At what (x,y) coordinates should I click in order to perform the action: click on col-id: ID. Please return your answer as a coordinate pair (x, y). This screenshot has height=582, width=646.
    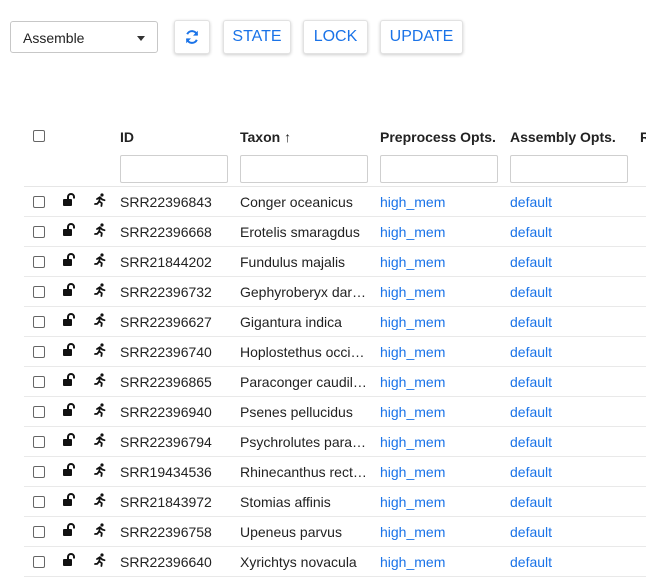
    Looking at the image, I should click on (127, 137).